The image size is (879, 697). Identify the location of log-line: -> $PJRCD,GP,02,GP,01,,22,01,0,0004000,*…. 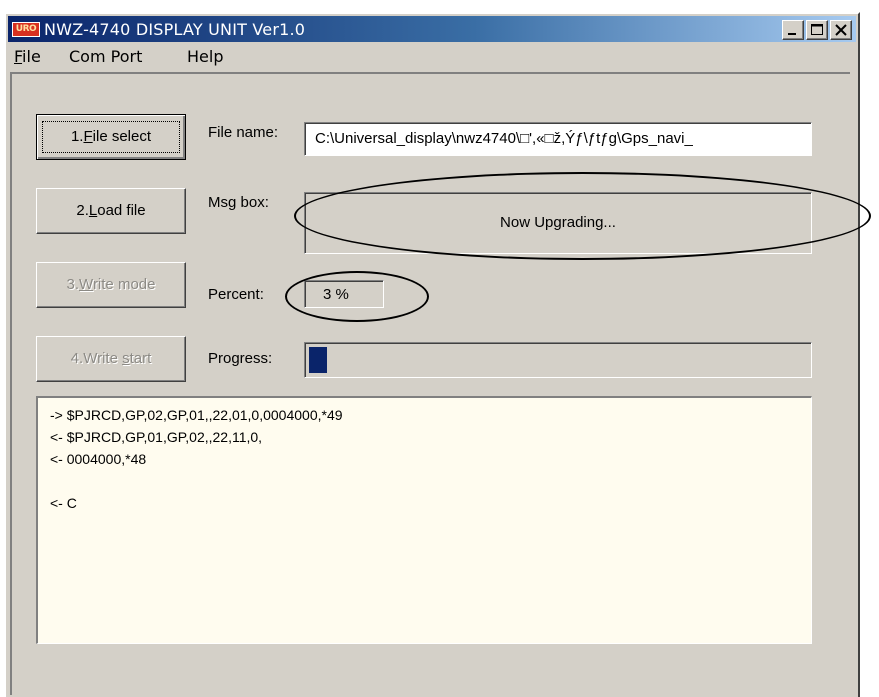
(196, 415).